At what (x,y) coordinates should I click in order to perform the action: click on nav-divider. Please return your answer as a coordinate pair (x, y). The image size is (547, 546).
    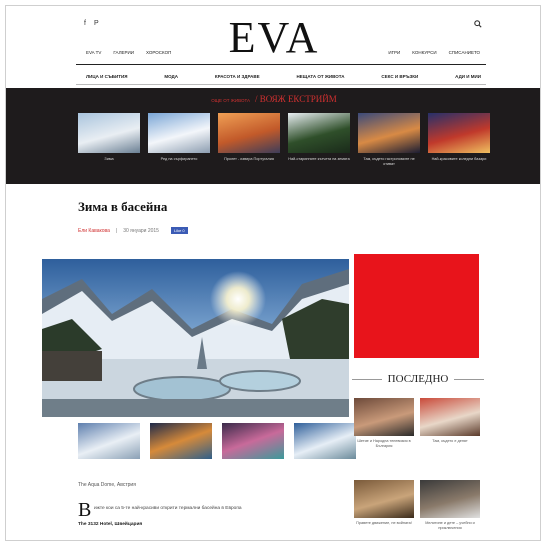
    Looking at the image, I should click on (281, 84).